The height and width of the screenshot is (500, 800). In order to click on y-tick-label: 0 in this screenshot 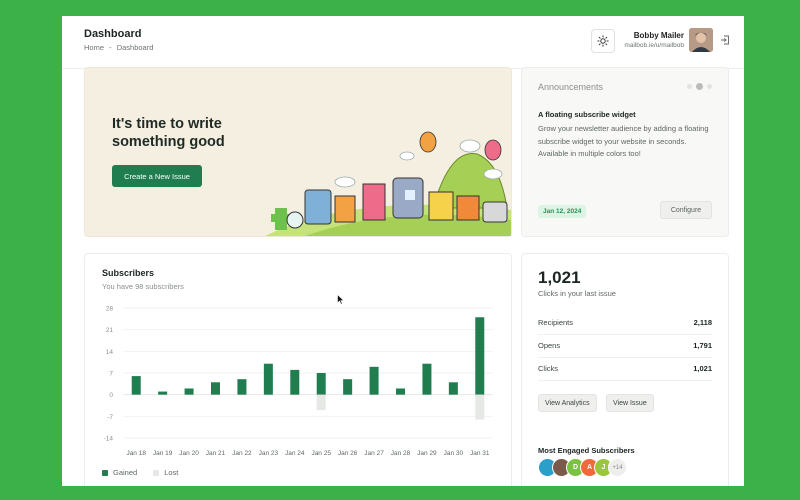, I will do `click(111, 395)`.